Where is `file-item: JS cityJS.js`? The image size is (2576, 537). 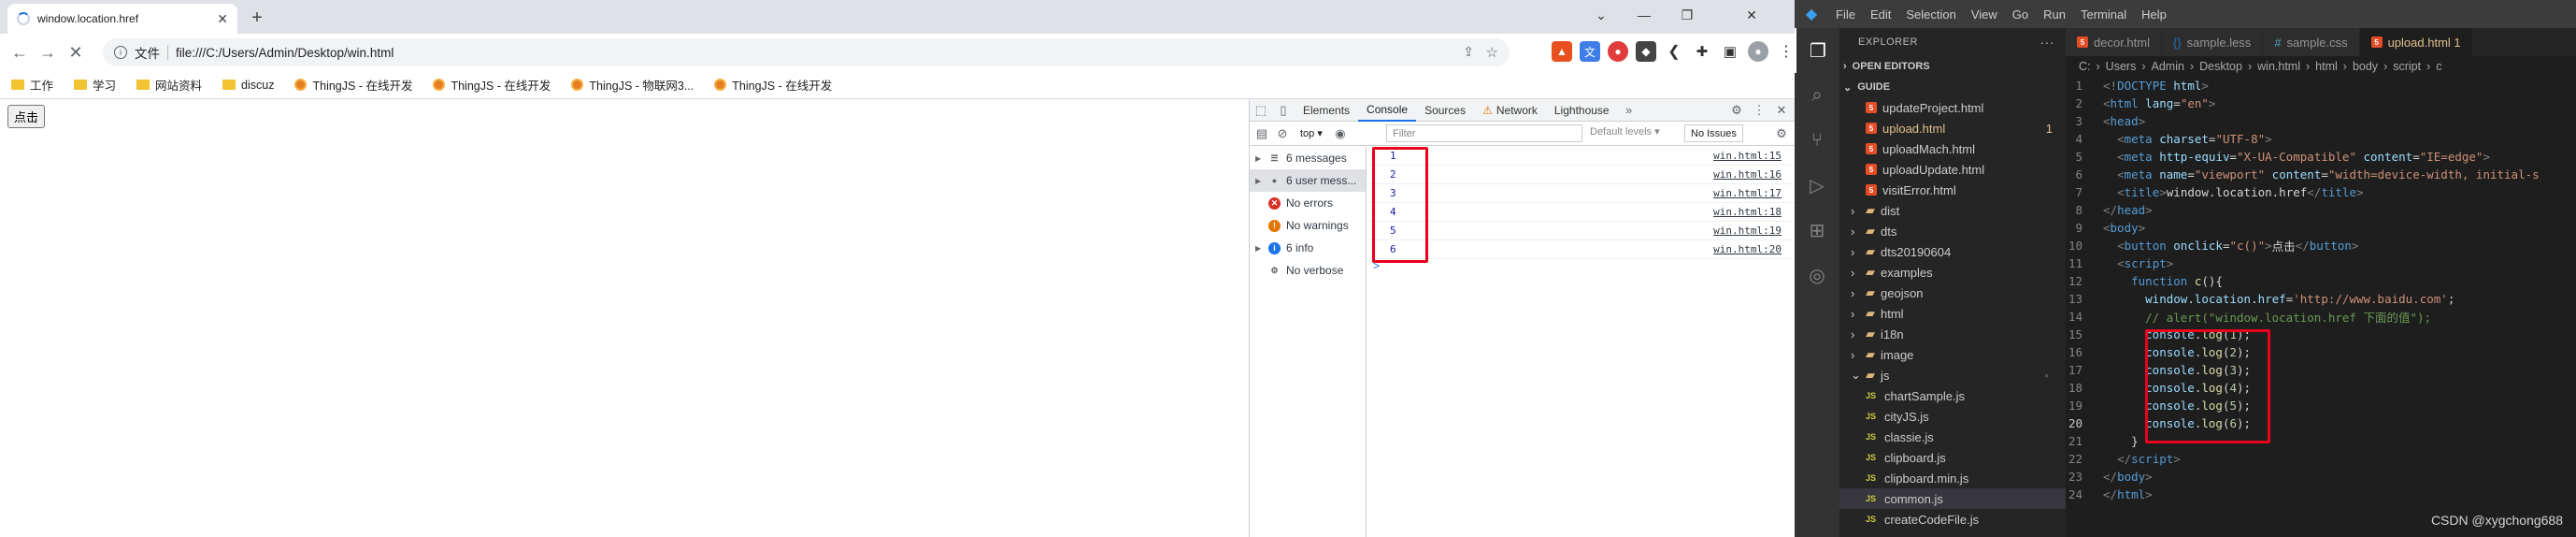
file-item: JS cityJS.js is located at coordinates (1953, 416).